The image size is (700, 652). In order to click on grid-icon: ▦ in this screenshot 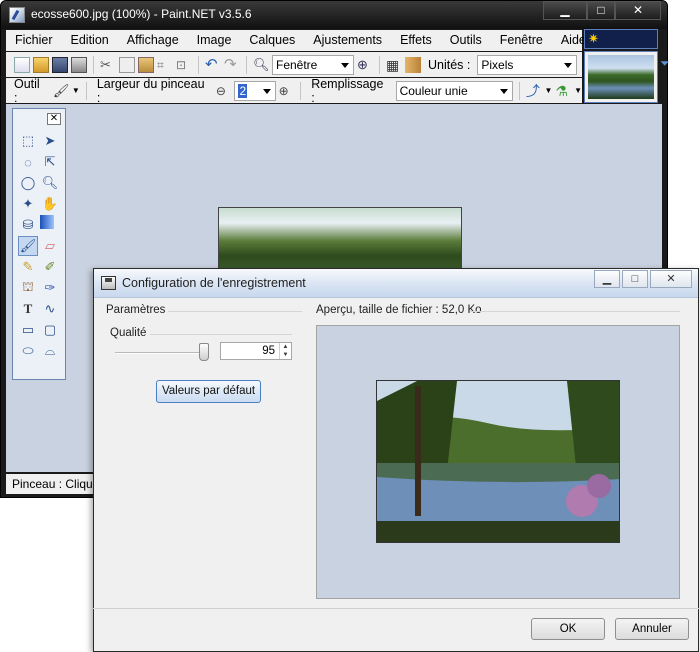, I will do `click(394, 65)`.